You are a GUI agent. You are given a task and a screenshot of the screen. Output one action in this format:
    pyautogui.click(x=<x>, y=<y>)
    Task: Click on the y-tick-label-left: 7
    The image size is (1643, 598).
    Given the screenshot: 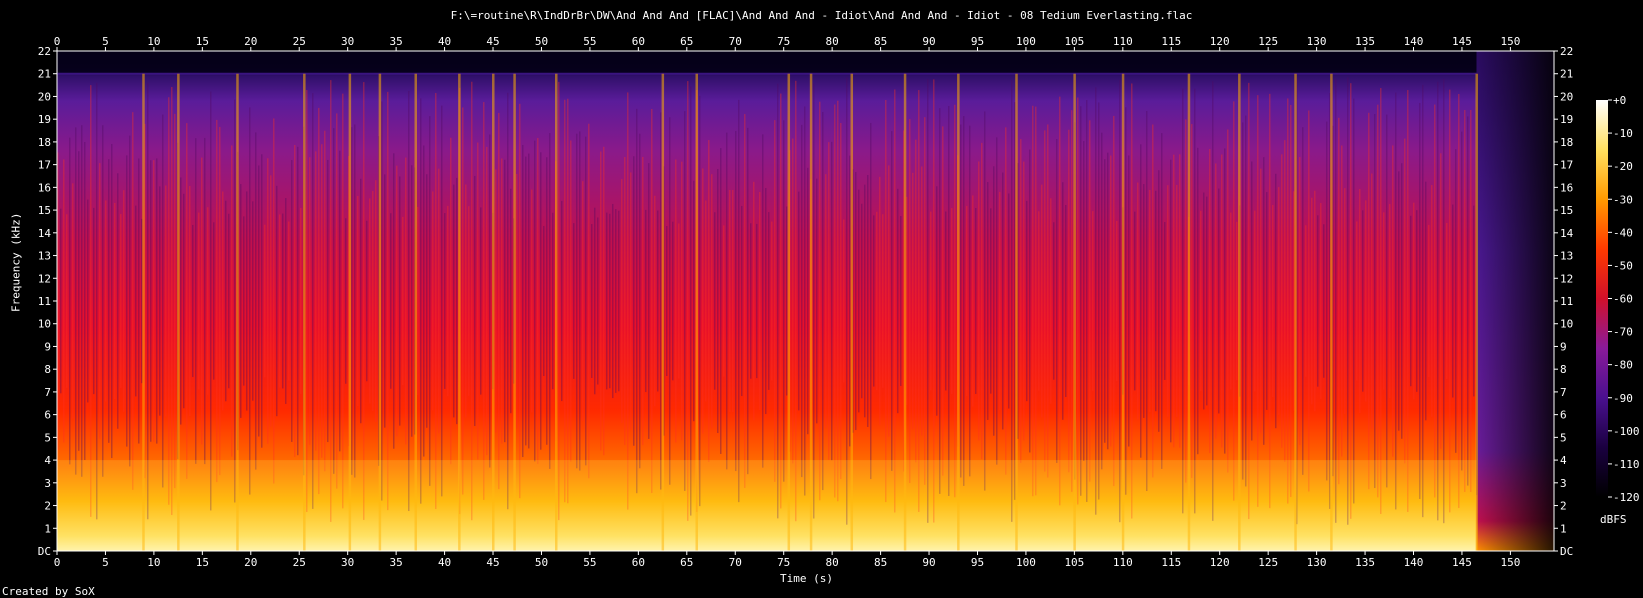 What is the action you would take?
    pyautogui.click(x=47, y=392)
    